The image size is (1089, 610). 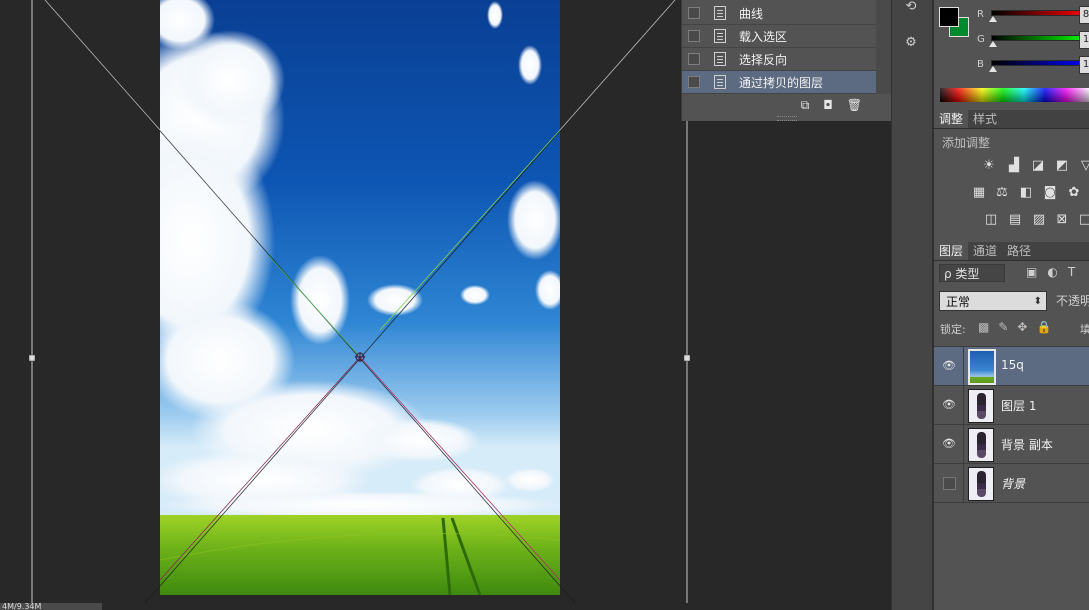 I want to click on levels-icon: ▟, so click(x=1014, y=166).